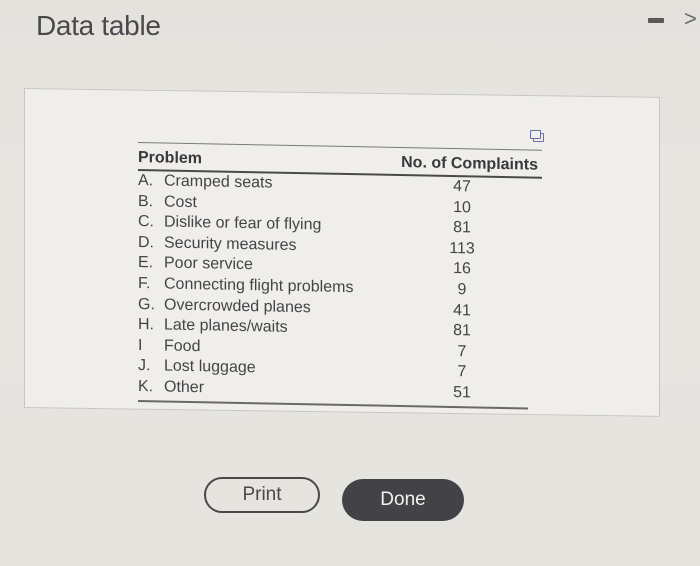 This screenshot has width=700, height=566. I want to click on problem-letter: D., so click(146, 242).